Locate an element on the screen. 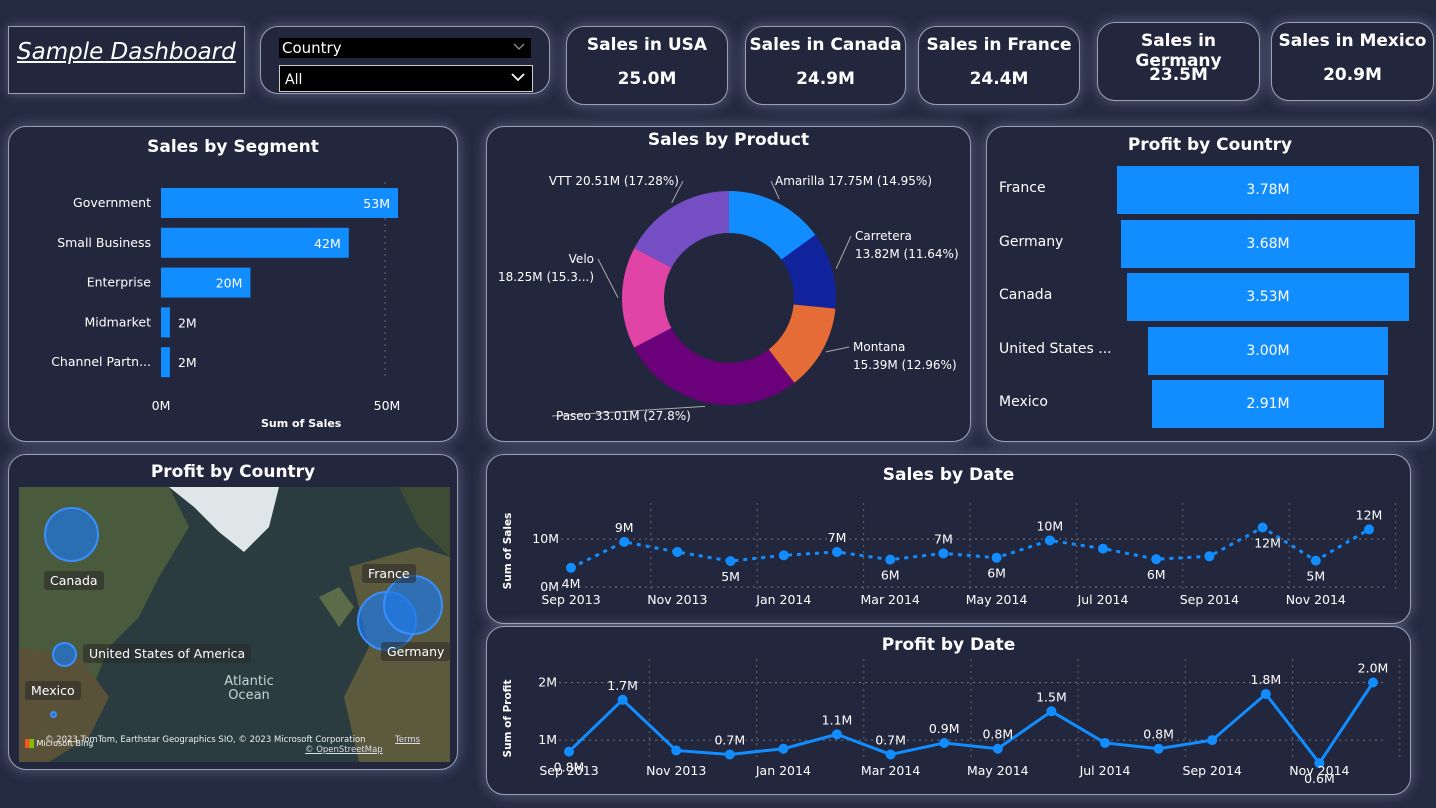  kpi-card-germany: Sales in Germany 23.5M is located at coordinates (1178, 61).